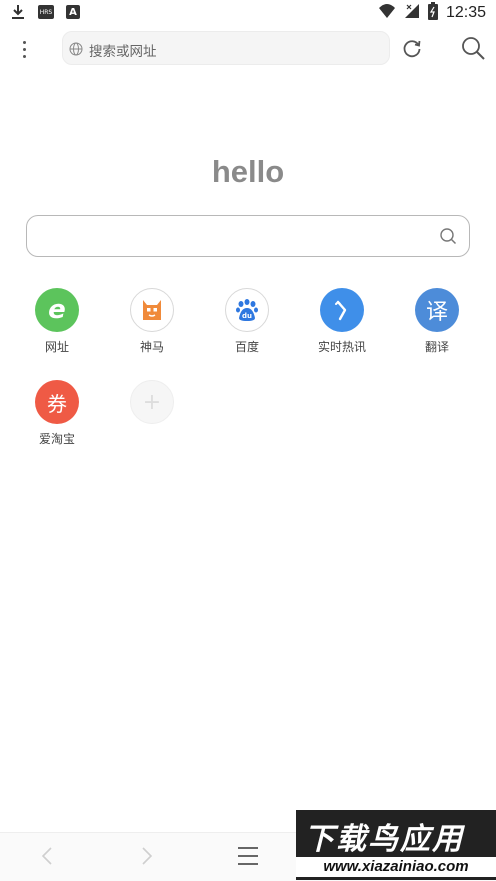 This screenshot has height=881, width=496. I want to click on svg-text: du, so click(247, 316).